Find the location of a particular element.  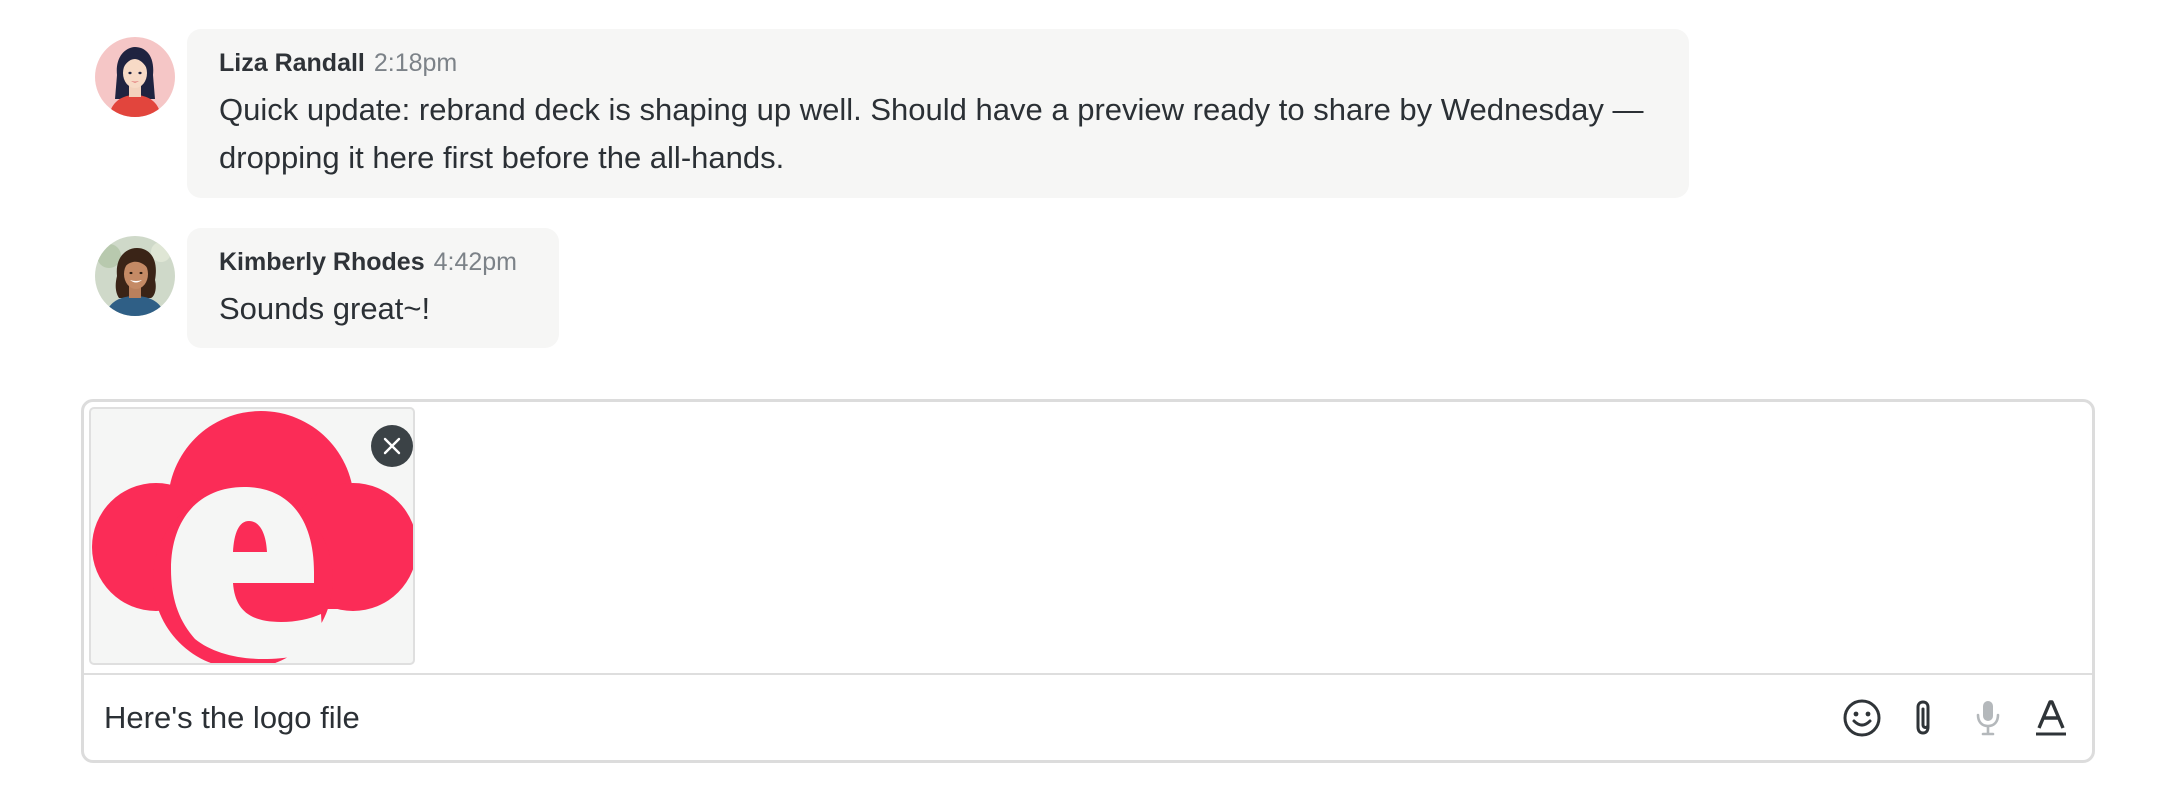

message-meta: Kimberly Rhodes 4:42pm is located at coordinates (368, 262).